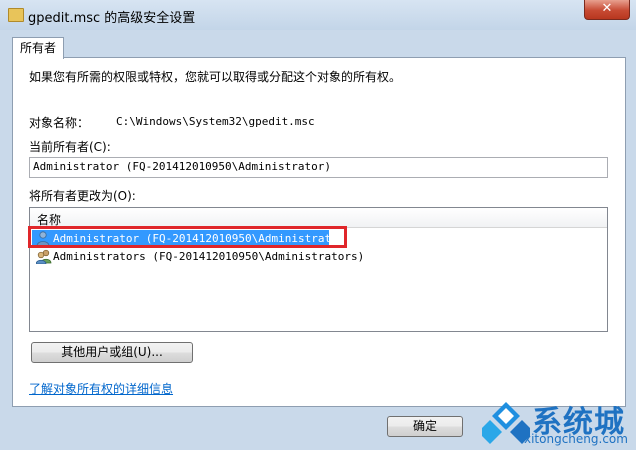  I want to click on change-owner-label: 将所有者更改为(O):, so click(82, 196).